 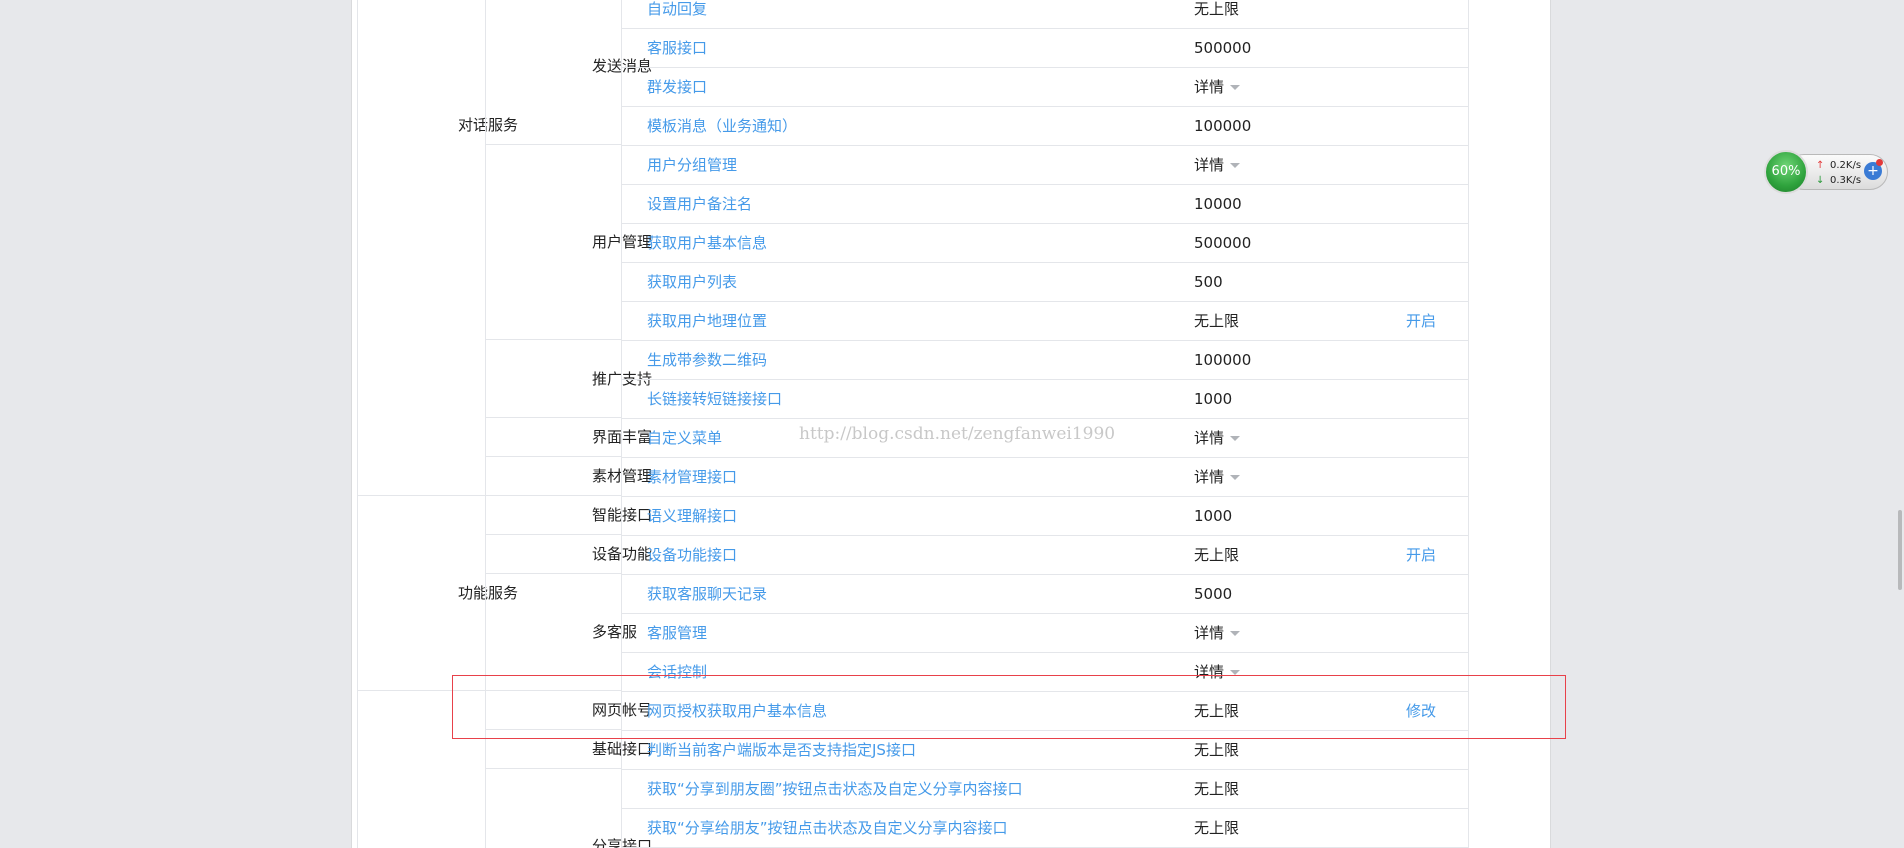 What do you see at coordinates (1820, 165) in the screenshot?
I see `upload-arrow-icon: ↑` at bounding box center [1820, 165].